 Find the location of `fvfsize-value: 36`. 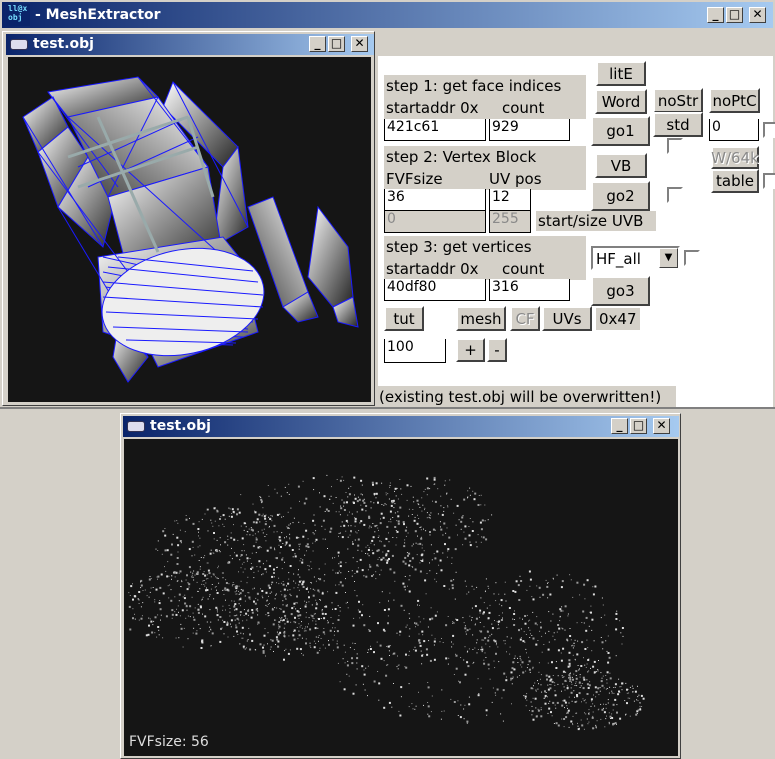

fvfsize-value: 36 is located at coordinates (396, 197).